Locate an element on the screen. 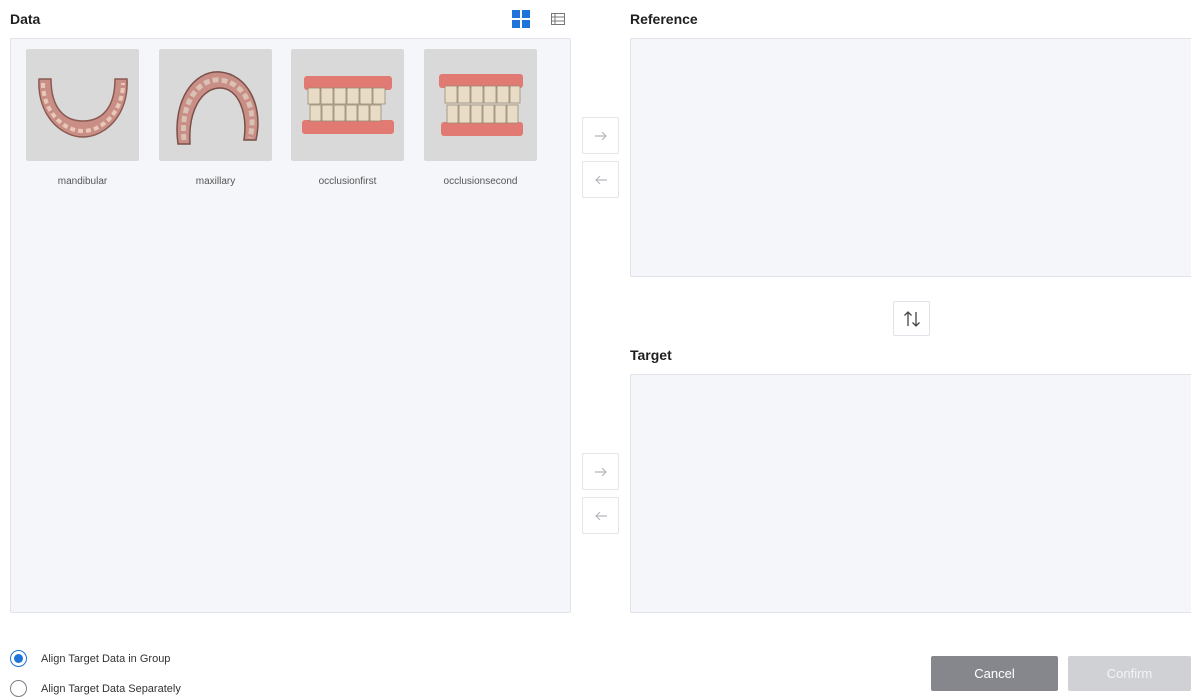 This screenshot has width=1191, height=698. data-item-maxillary: maxillary is located at coordinates (215, 118).